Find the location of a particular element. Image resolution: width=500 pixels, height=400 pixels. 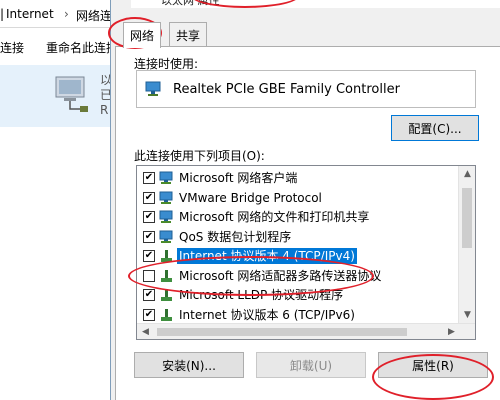

list-item-label: QoS 数据包计划程序 is located at coordinates (235, 236).